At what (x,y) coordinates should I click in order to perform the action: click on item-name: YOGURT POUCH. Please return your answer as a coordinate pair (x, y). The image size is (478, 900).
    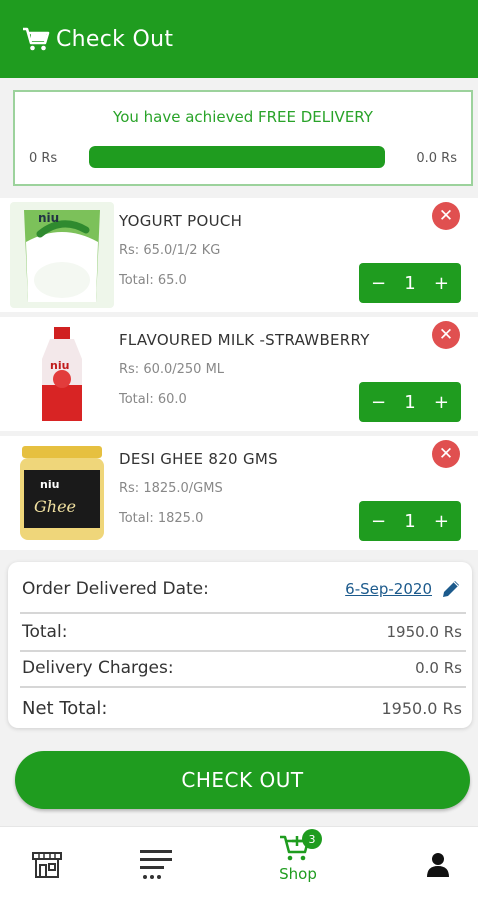
    Looking at the image, I should click on (181, 221).